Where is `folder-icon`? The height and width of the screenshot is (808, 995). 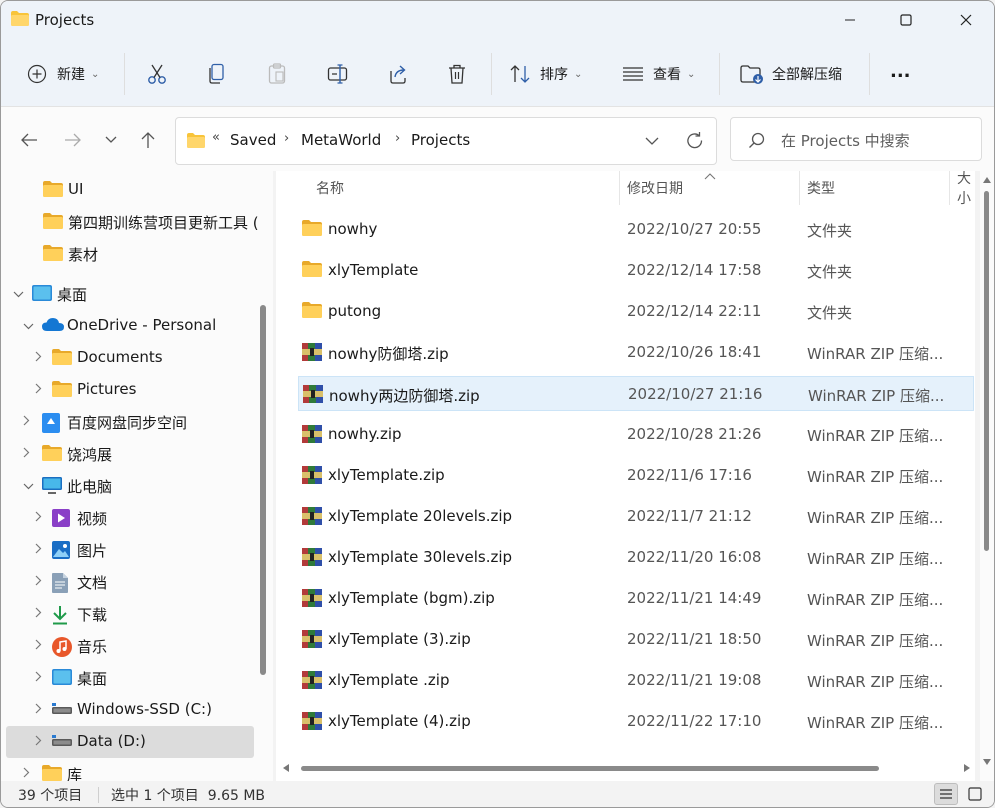
folder-icon is located at coordinates (62, 359).